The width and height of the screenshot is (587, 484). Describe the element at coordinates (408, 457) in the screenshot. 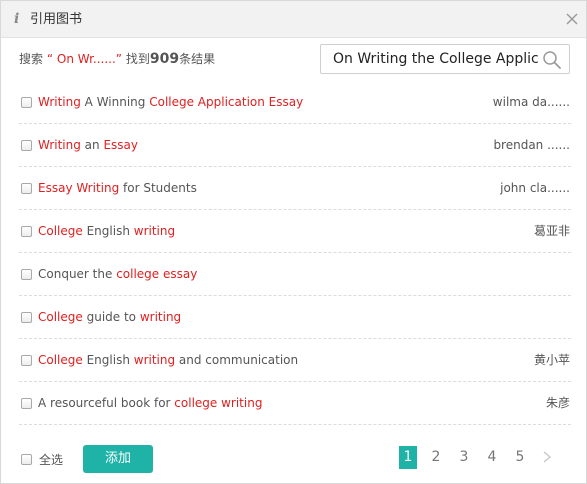

I see `page-1-button: 1` at that location.